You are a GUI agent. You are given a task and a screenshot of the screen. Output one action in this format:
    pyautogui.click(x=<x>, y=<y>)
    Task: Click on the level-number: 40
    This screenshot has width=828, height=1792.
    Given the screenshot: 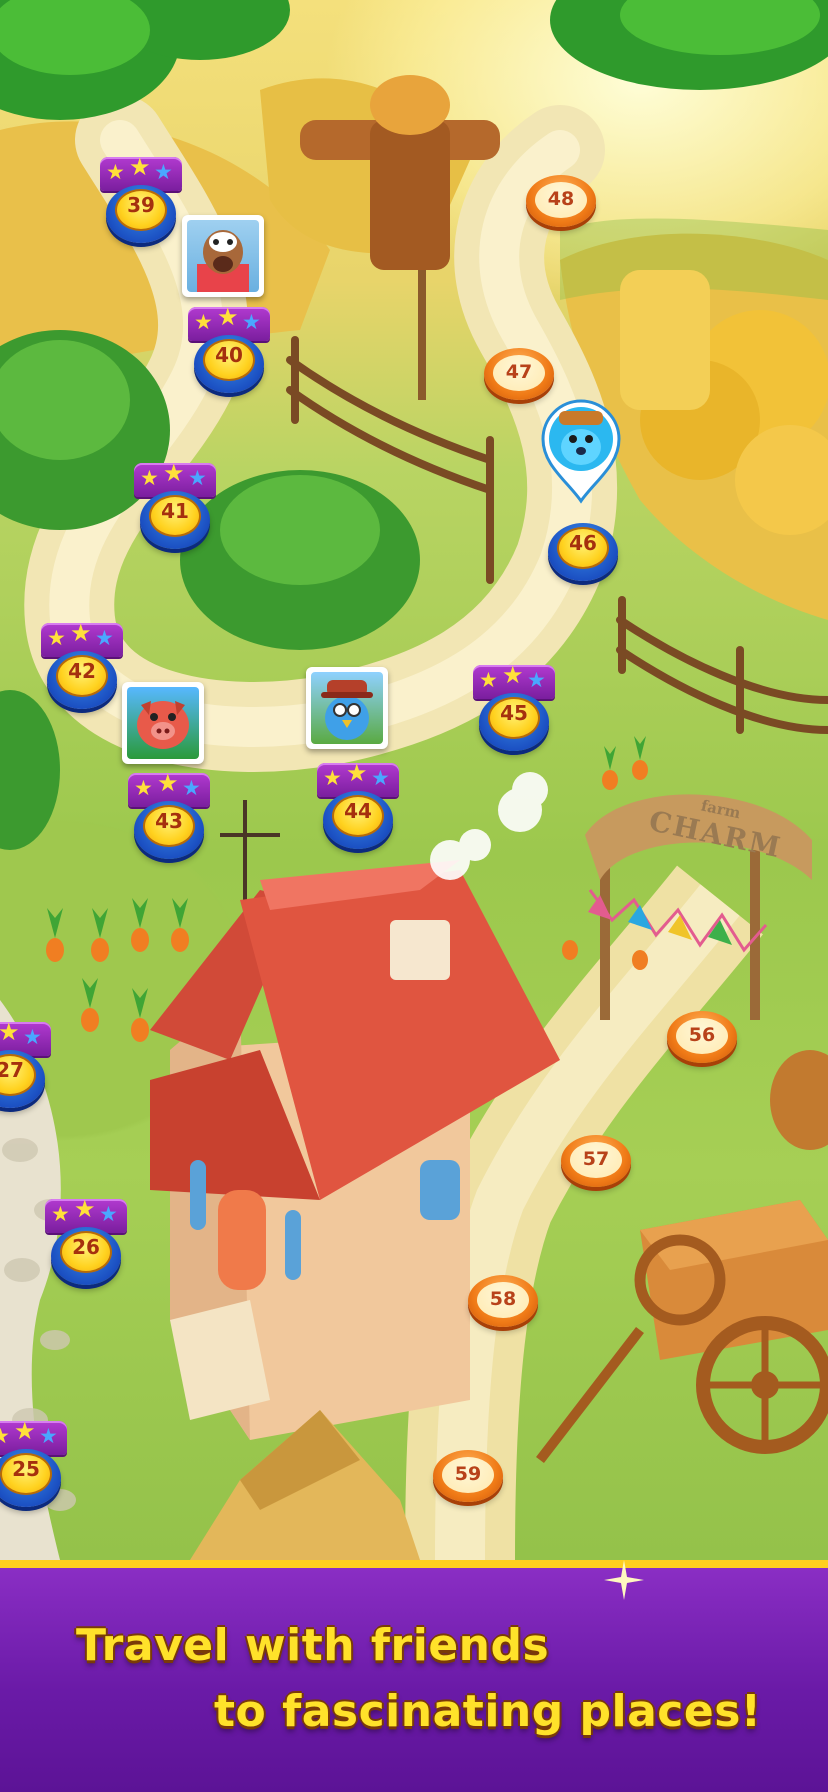 What is the action you would take?
    pyautogui.click(x=229, y=355)
    